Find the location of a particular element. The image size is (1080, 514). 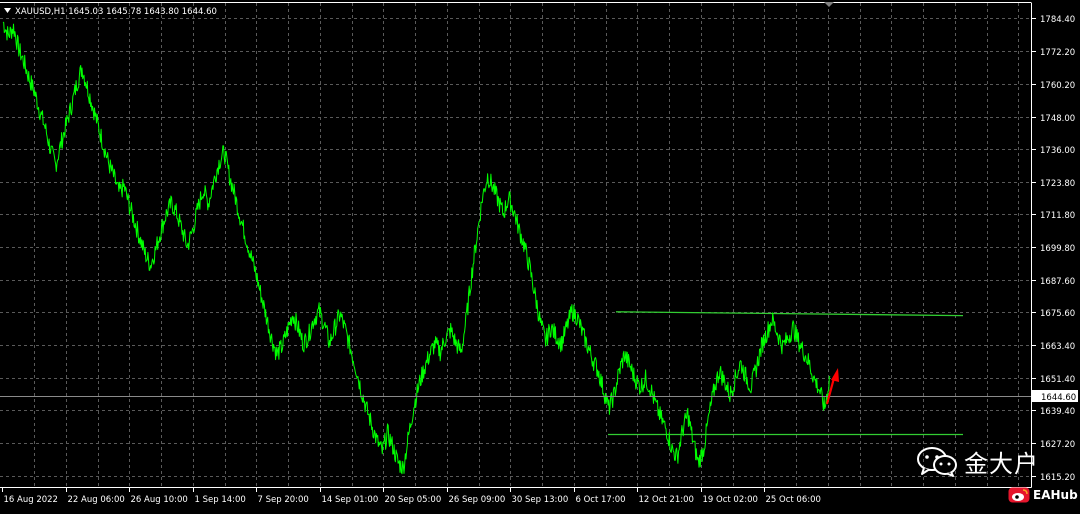

eahub-watermark: EAHub is located at coordinates (1043, 495).